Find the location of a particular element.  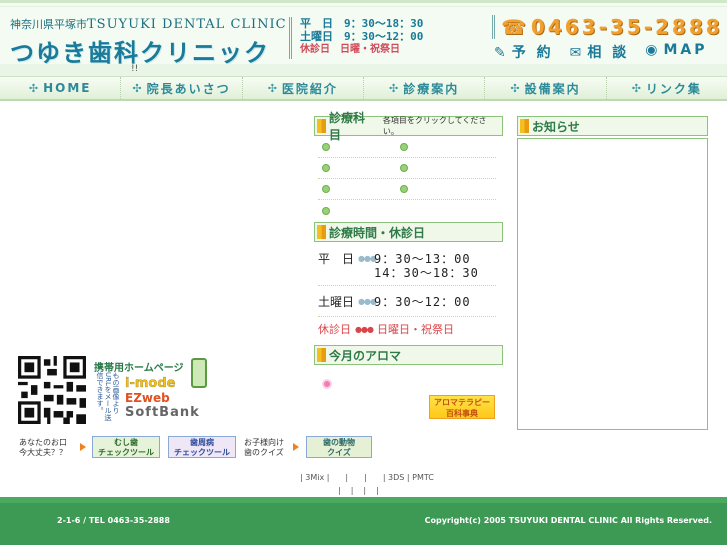

medical-section-header: 診療科目 各項目をクリックしてください。 is located at coordinates (408, 126).